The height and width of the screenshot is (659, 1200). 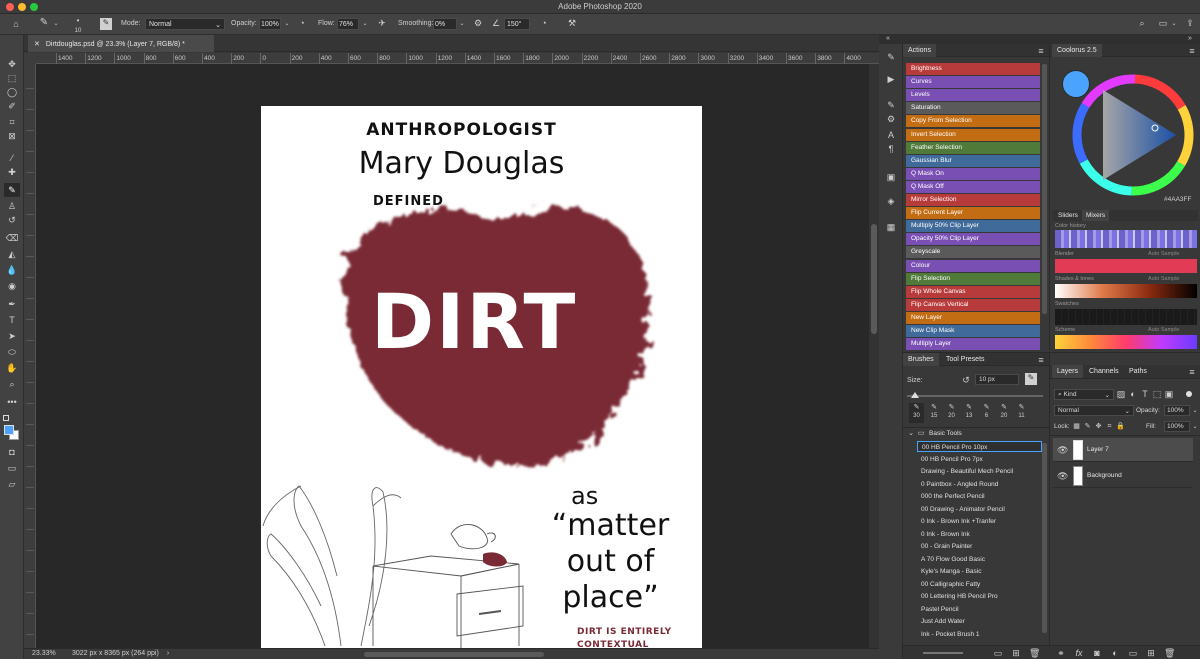 What do you see at coordinates (1120, 427) in the screenshot?
I see `lock-all-icon: 🔒` at bounding box center [1120, 427].